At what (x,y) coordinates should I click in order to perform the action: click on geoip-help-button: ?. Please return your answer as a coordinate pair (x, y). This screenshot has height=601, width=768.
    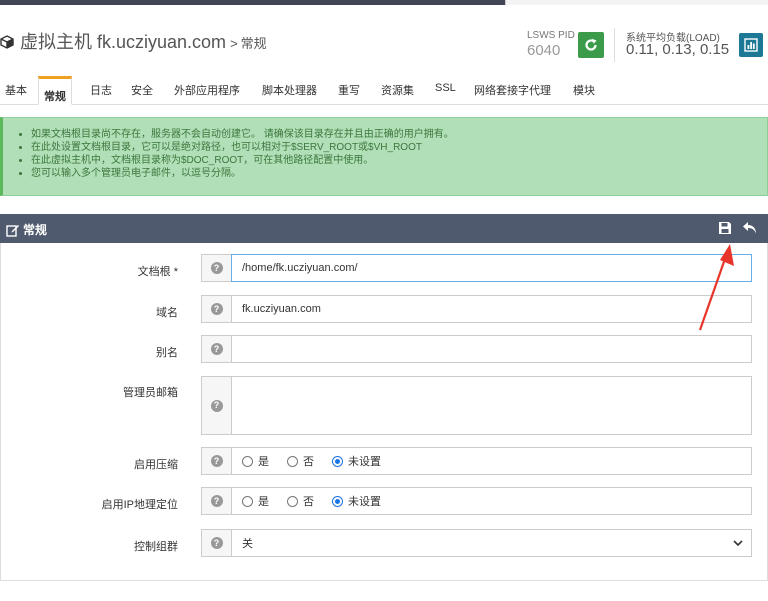
    Looking at the image, I should click on (216, 501).